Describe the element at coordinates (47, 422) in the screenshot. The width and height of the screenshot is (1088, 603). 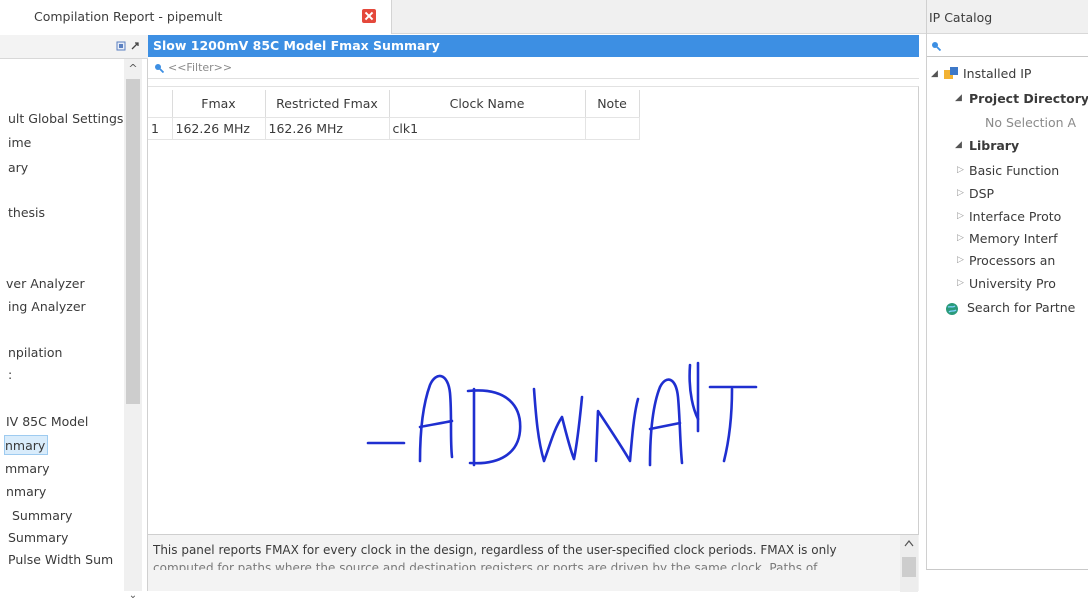
I see `nav-item: IV 85C Model` at that location.